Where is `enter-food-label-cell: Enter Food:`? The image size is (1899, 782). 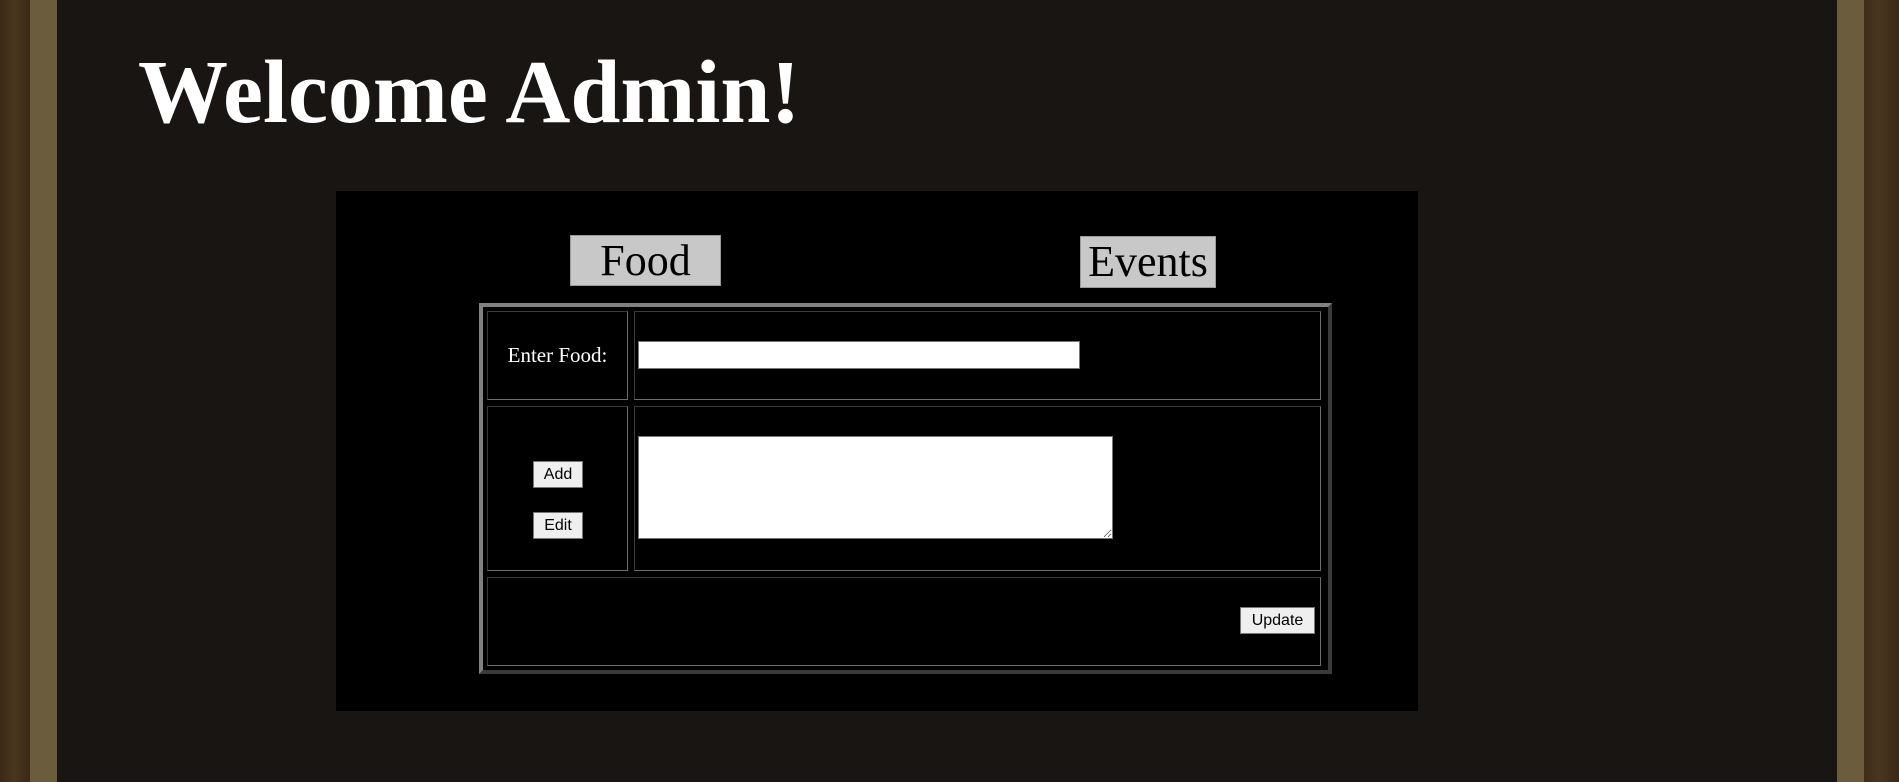
enter-food-label-cell: Enter Food: is located at coordinates (557, 355).